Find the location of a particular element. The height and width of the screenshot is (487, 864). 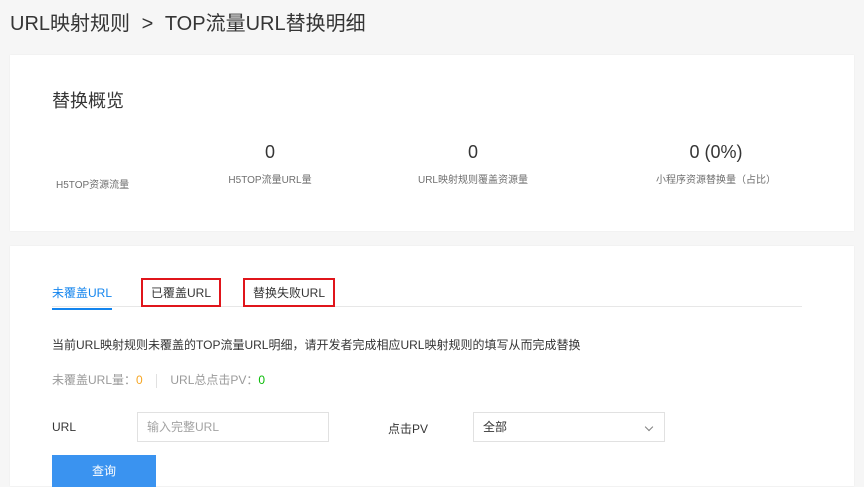

pv-field-label: 点击PV is located at coordinates (408, 429).